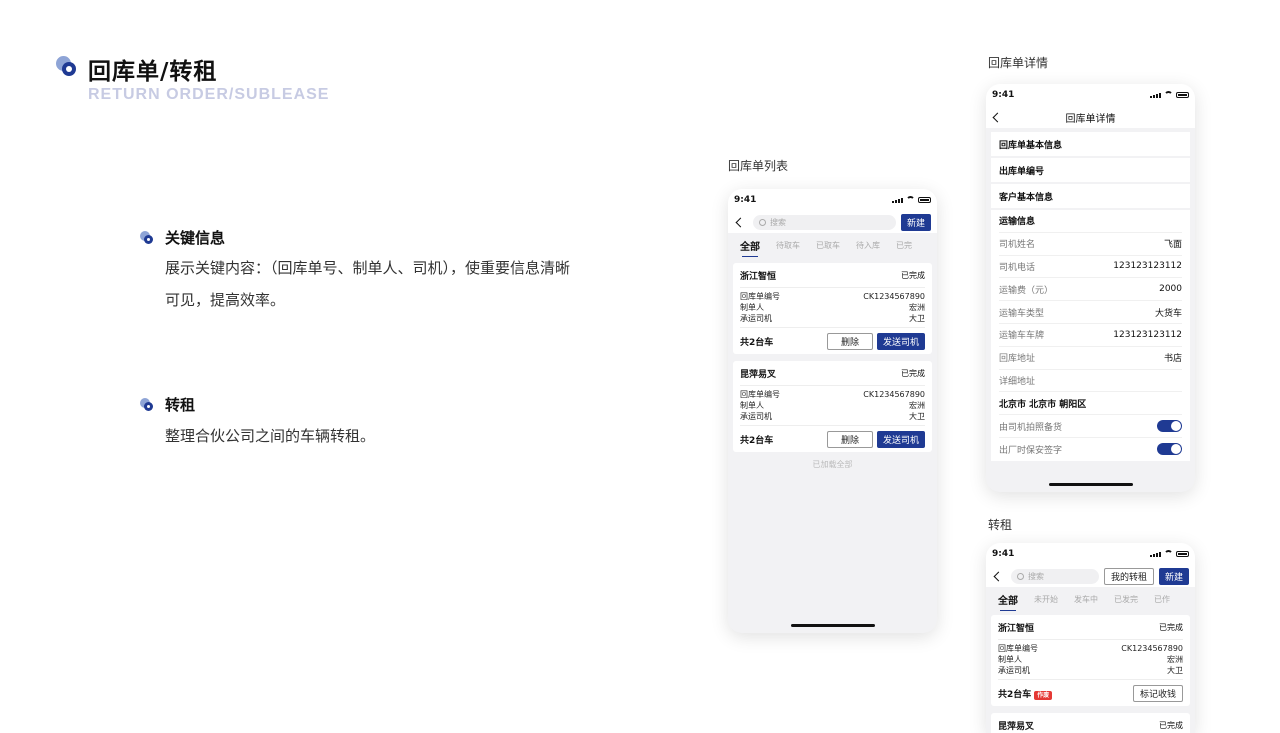 The image size is (1280, 733). I want to click on customer-name: 昆萍易叉, so click(1016, 726).